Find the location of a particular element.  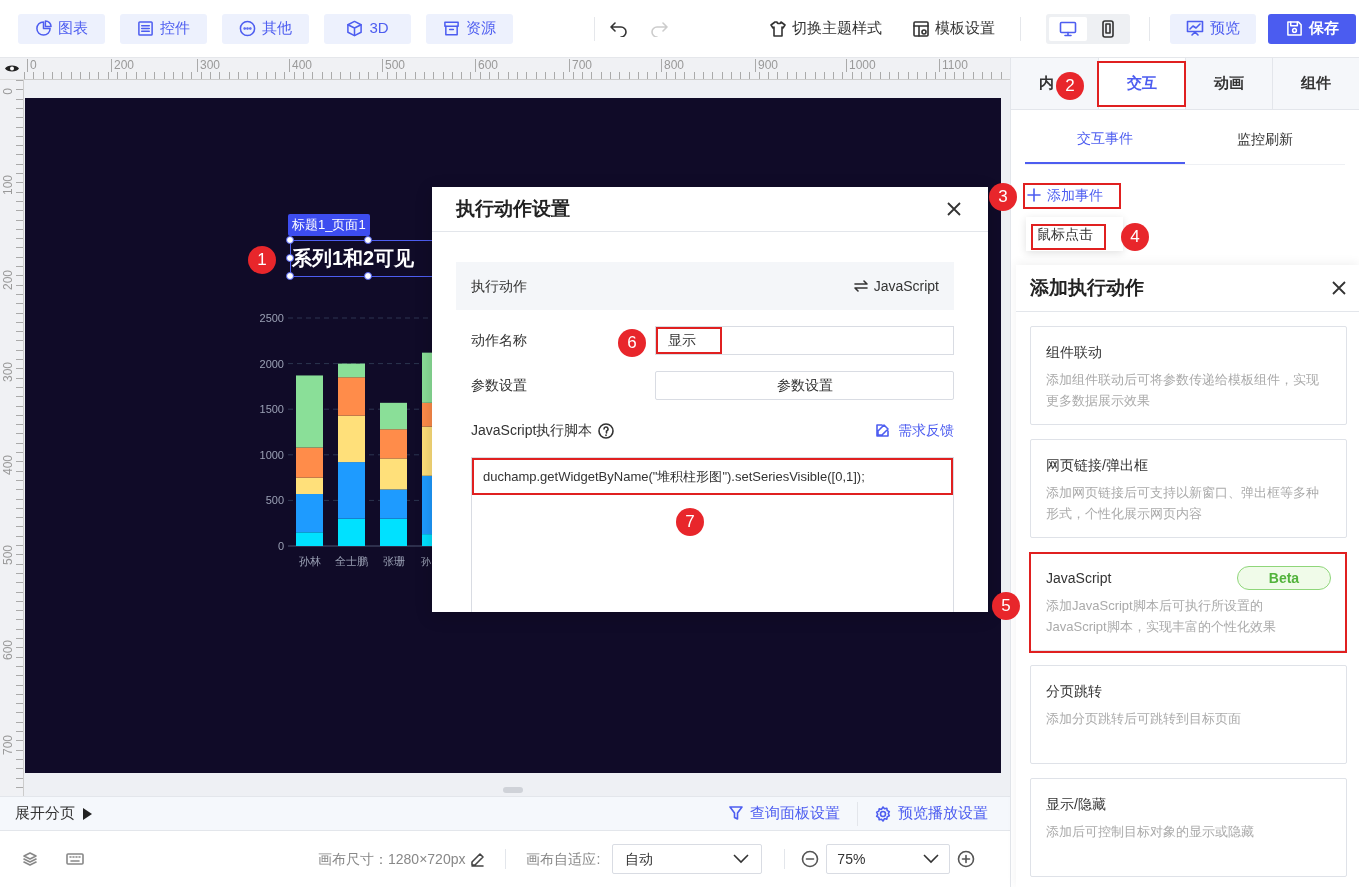

zoom-out-icon is located at coordinates (810, 859).